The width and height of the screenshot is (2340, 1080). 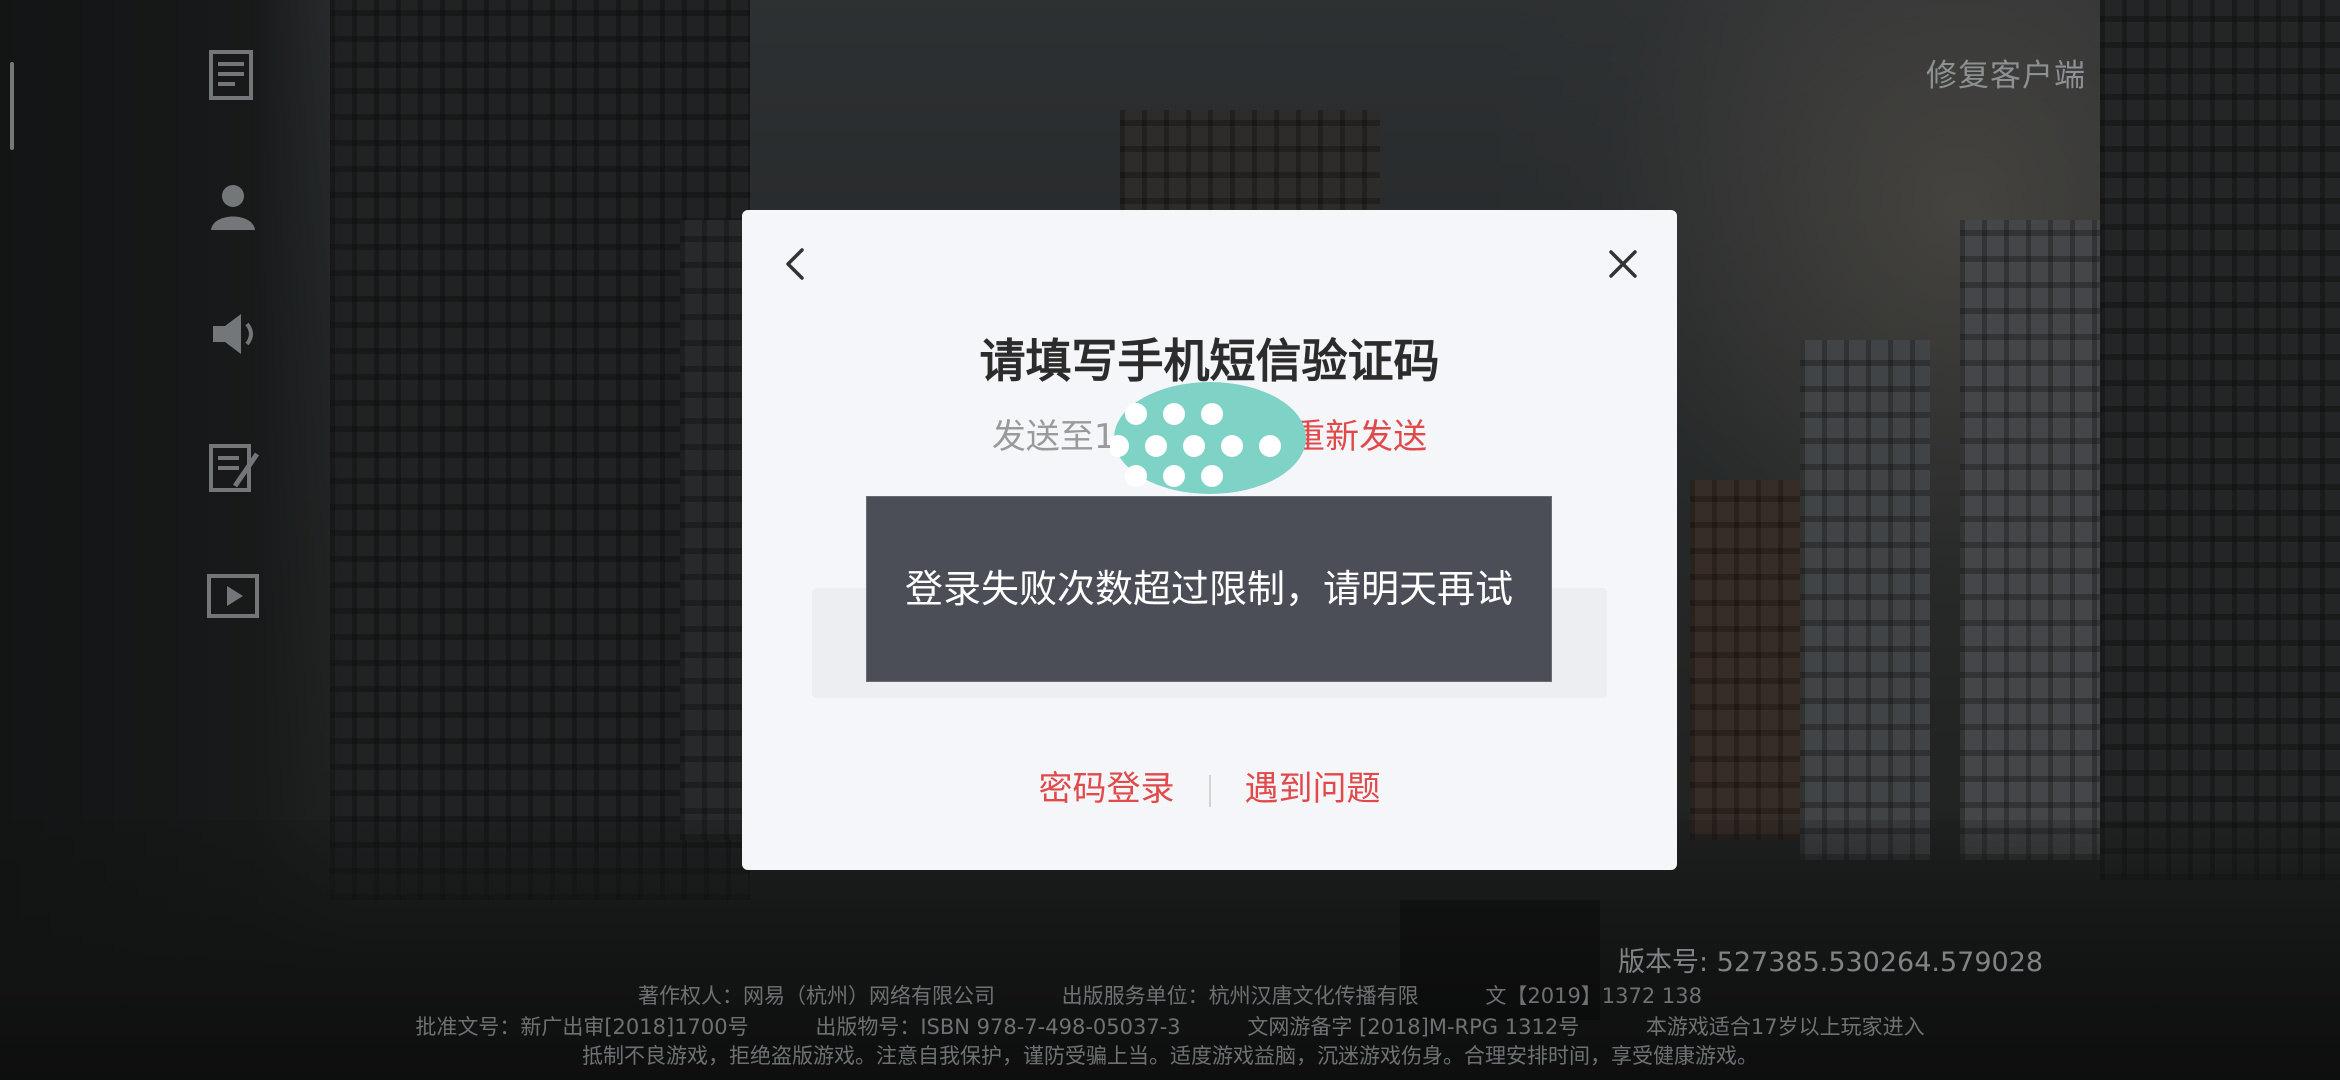 What do you see at coordinates (1413, 1027) in the screenshot?
I see `record-text: 文网游备字 [2018]M-RPG 1312号` at bounding box center [1413, 1027].